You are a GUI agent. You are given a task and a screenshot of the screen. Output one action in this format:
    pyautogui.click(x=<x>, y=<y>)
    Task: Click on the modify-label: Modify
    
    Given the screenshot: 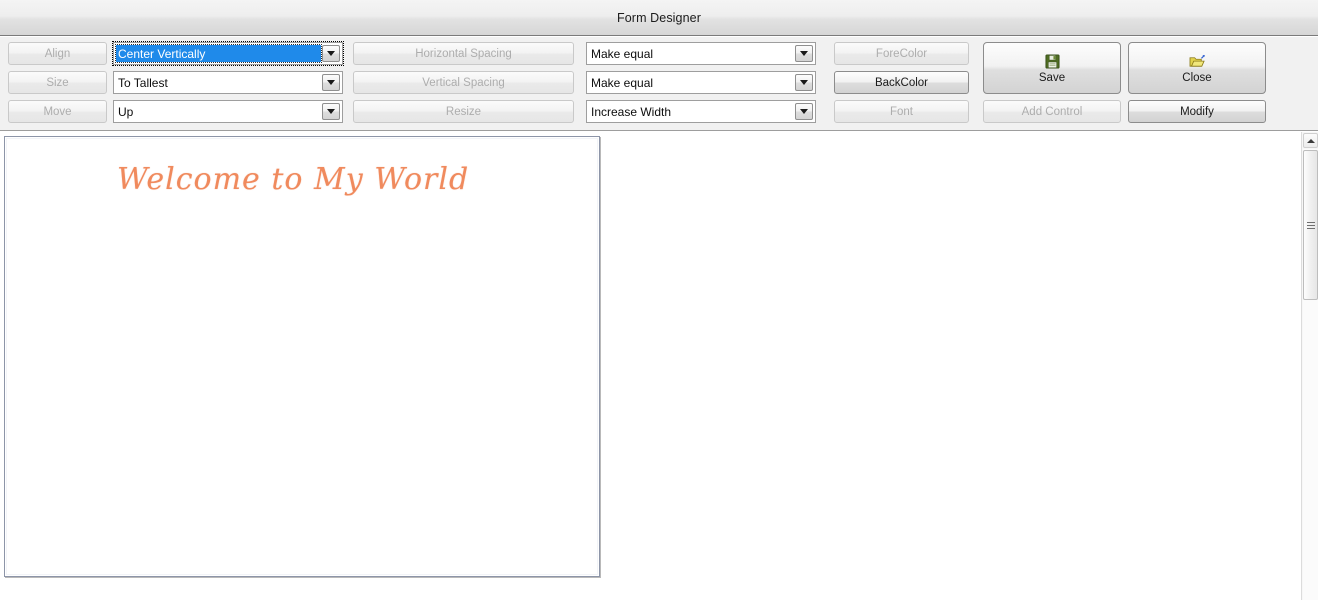 What is the action you would take?
    pyautogui.click(x=1197, y=111)
    